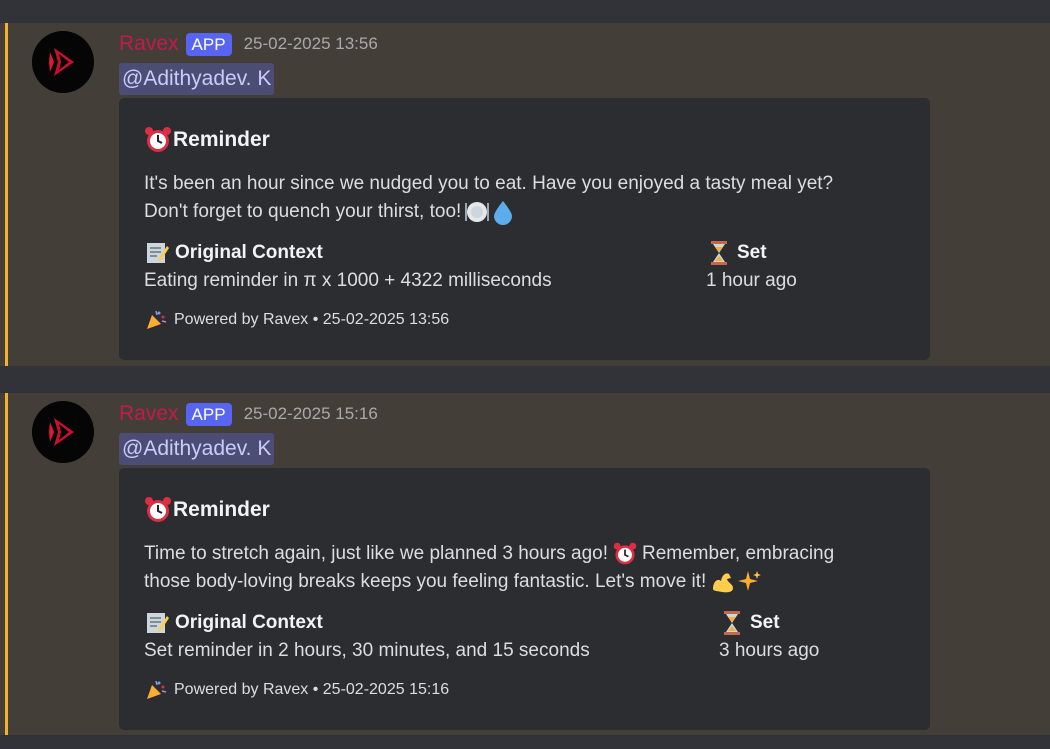 Image resolution: width=1050 pixels, height=749 pixels. Describe the element at coordinates (769, 635) in the screenshot. I see `field-set: Set 3 hours ago` at that location.